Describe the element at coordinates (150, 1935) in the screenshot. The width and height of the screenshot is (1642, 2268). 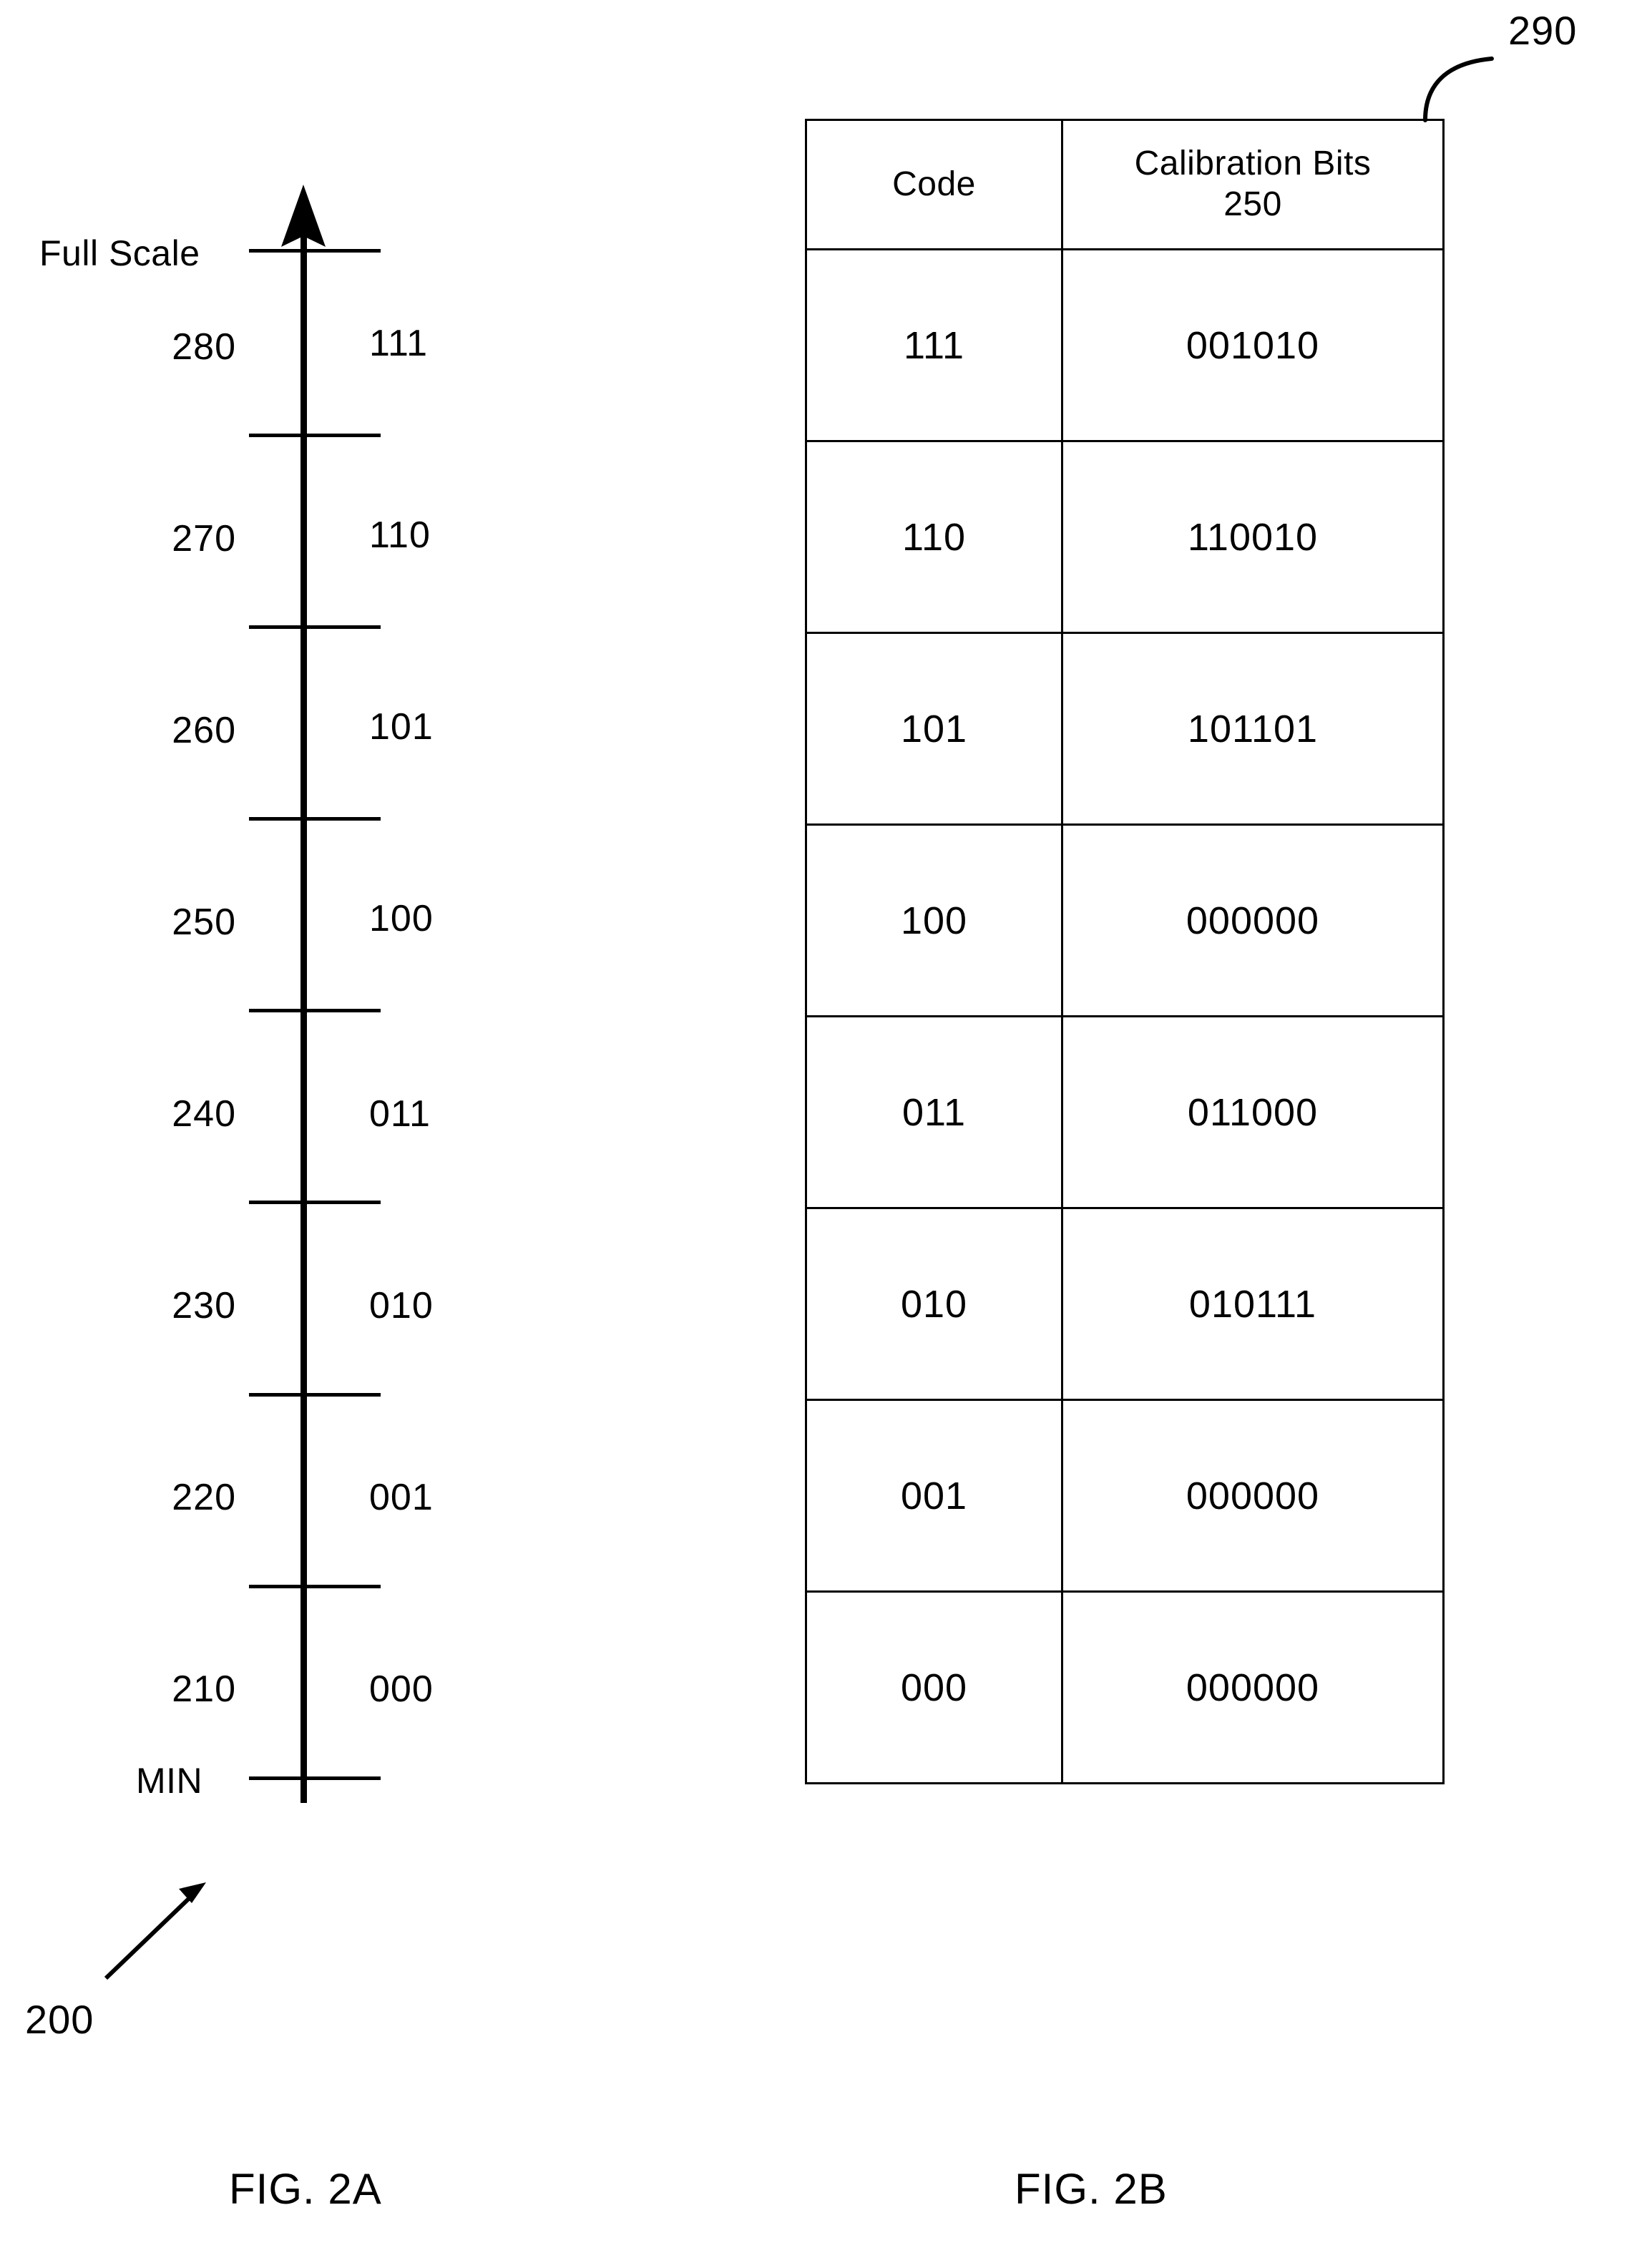
I see `figure-200-leader-line` at that location.